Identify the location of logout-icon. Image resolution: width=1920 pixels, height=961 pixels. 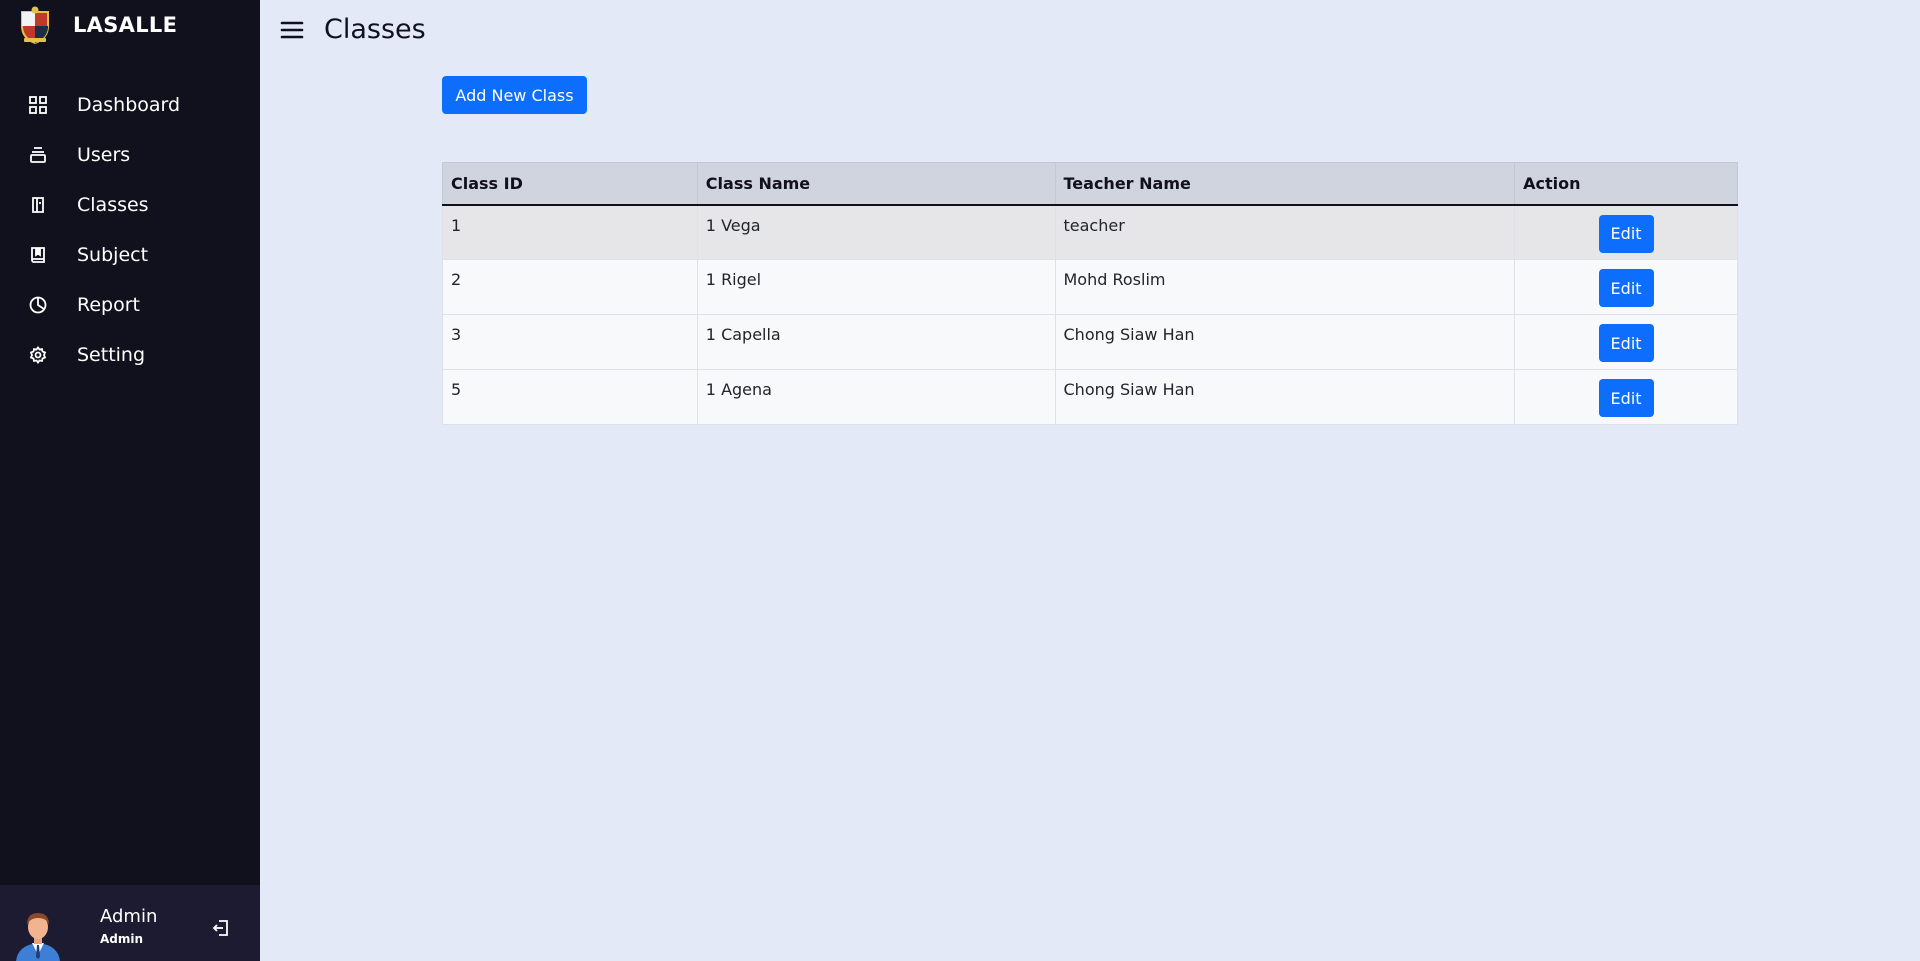
(221, 928).